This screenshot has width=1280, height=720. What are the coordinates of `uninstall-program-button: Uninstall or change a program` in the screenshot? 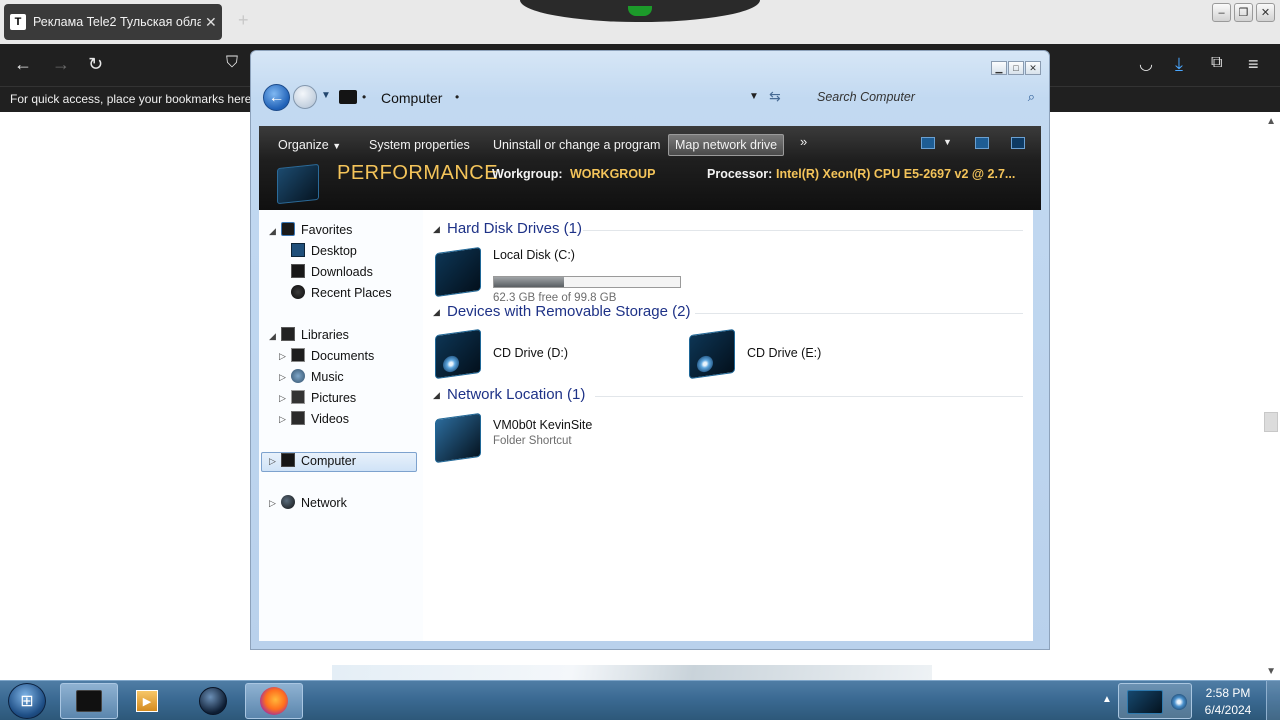 It's located at (576, 145).